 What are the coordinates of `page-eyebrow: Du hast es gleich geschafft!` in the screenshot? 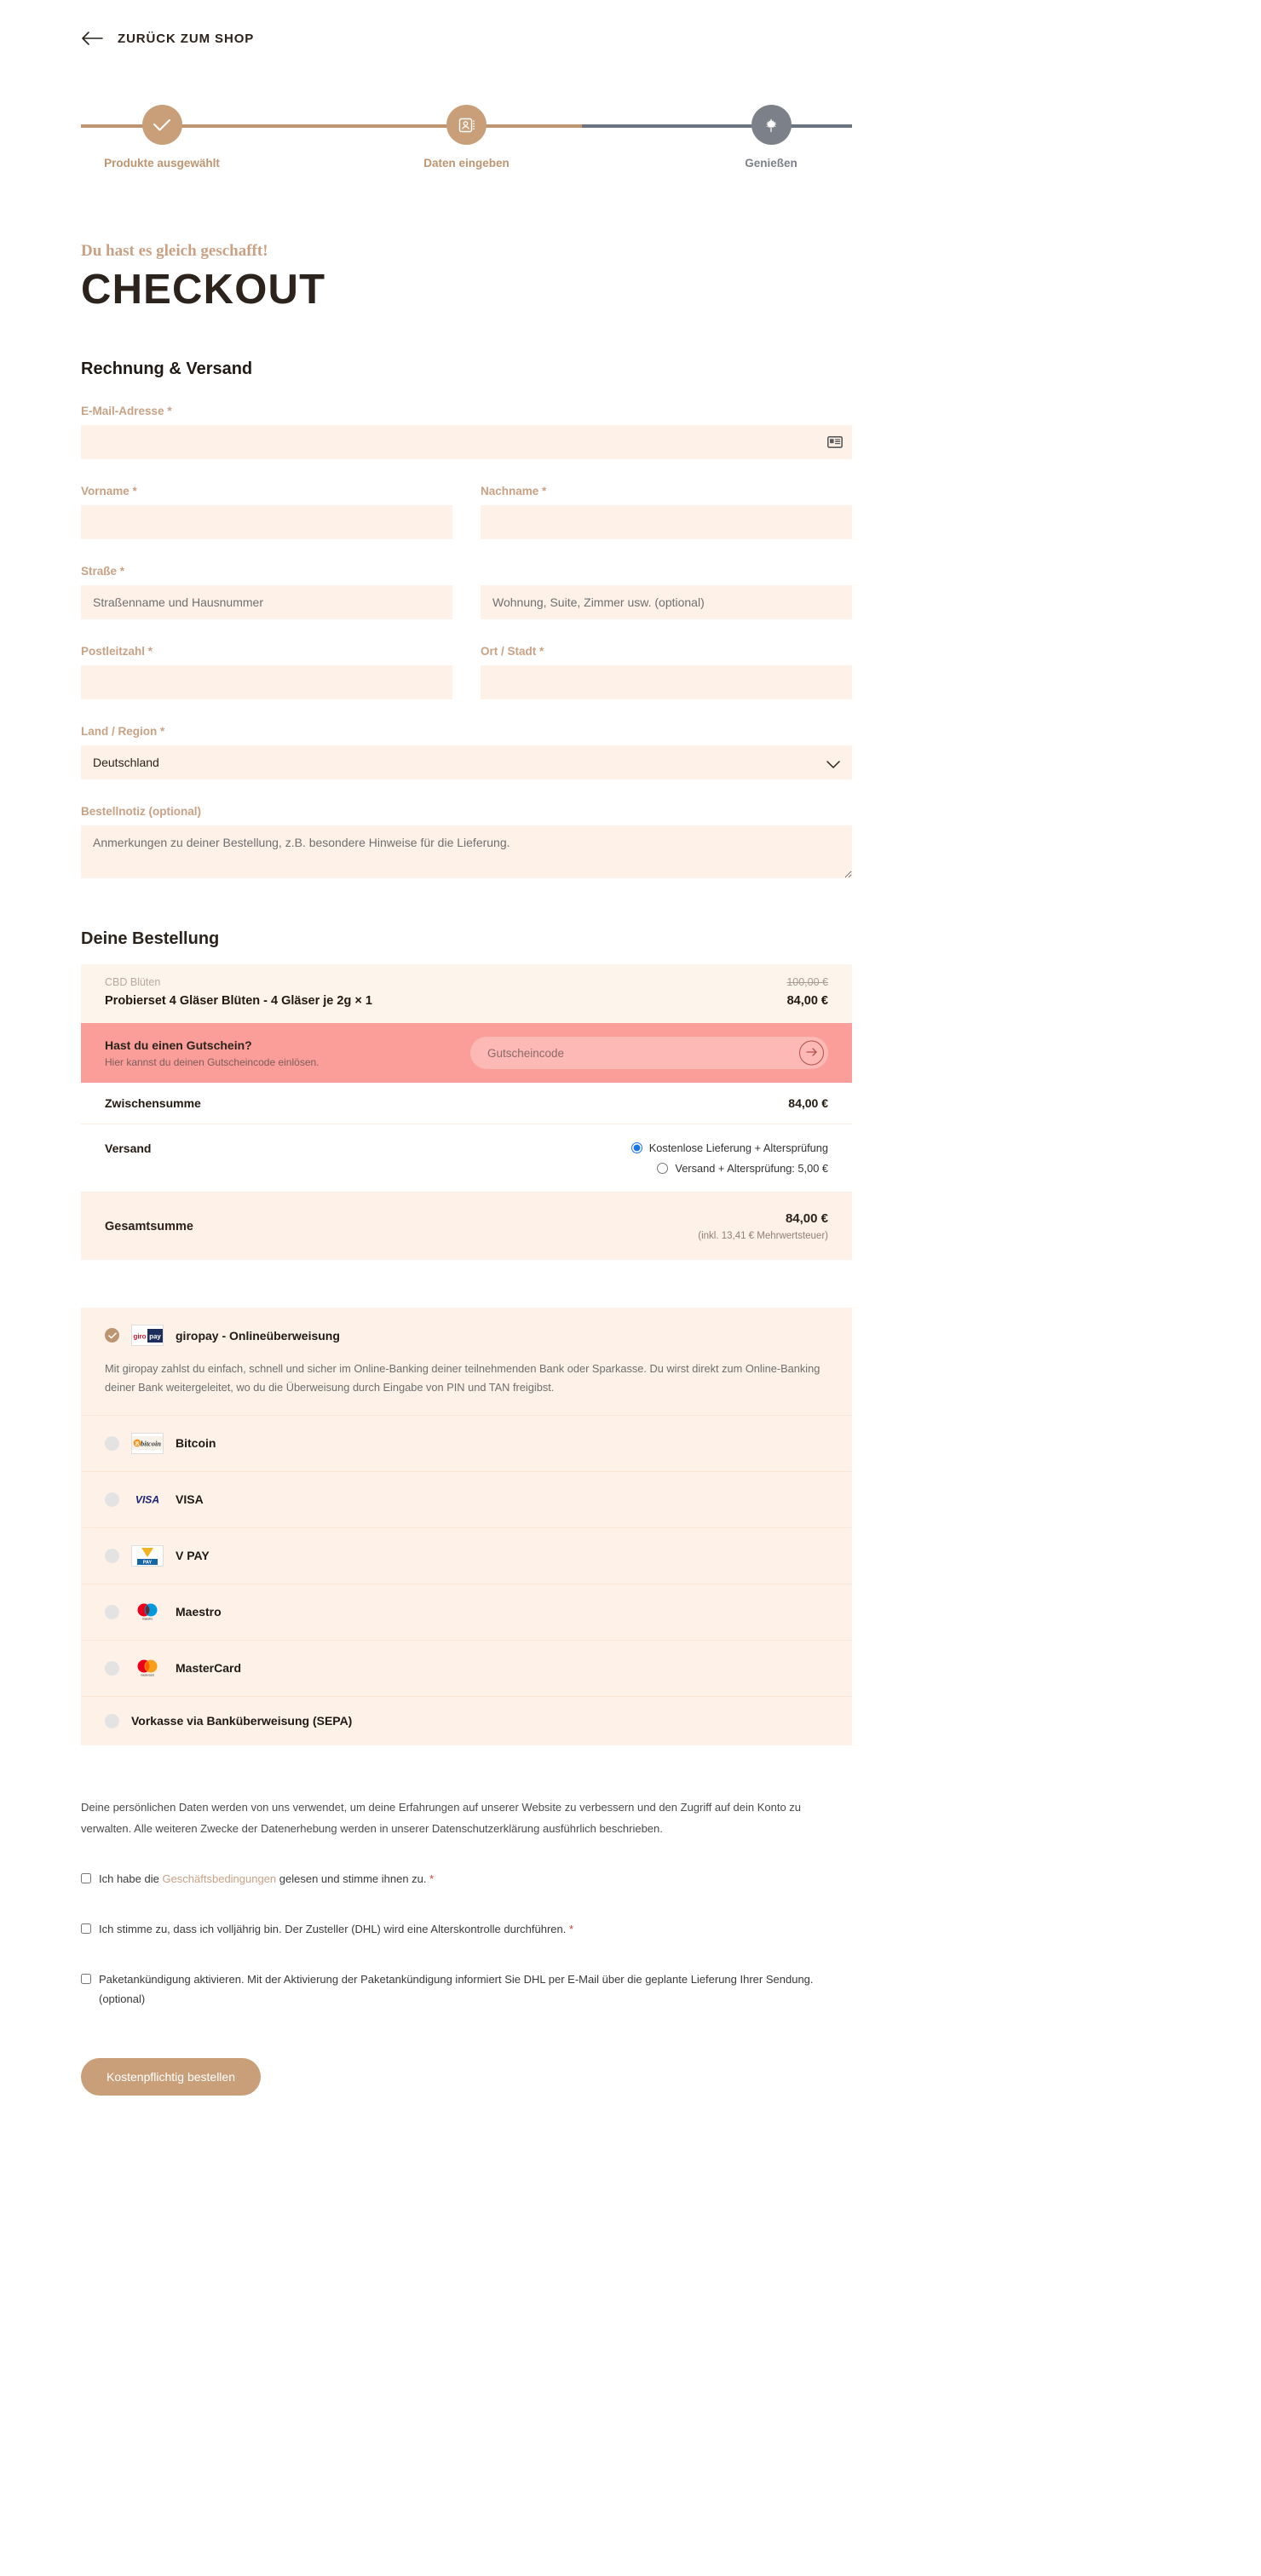 It's located at (174, 251).